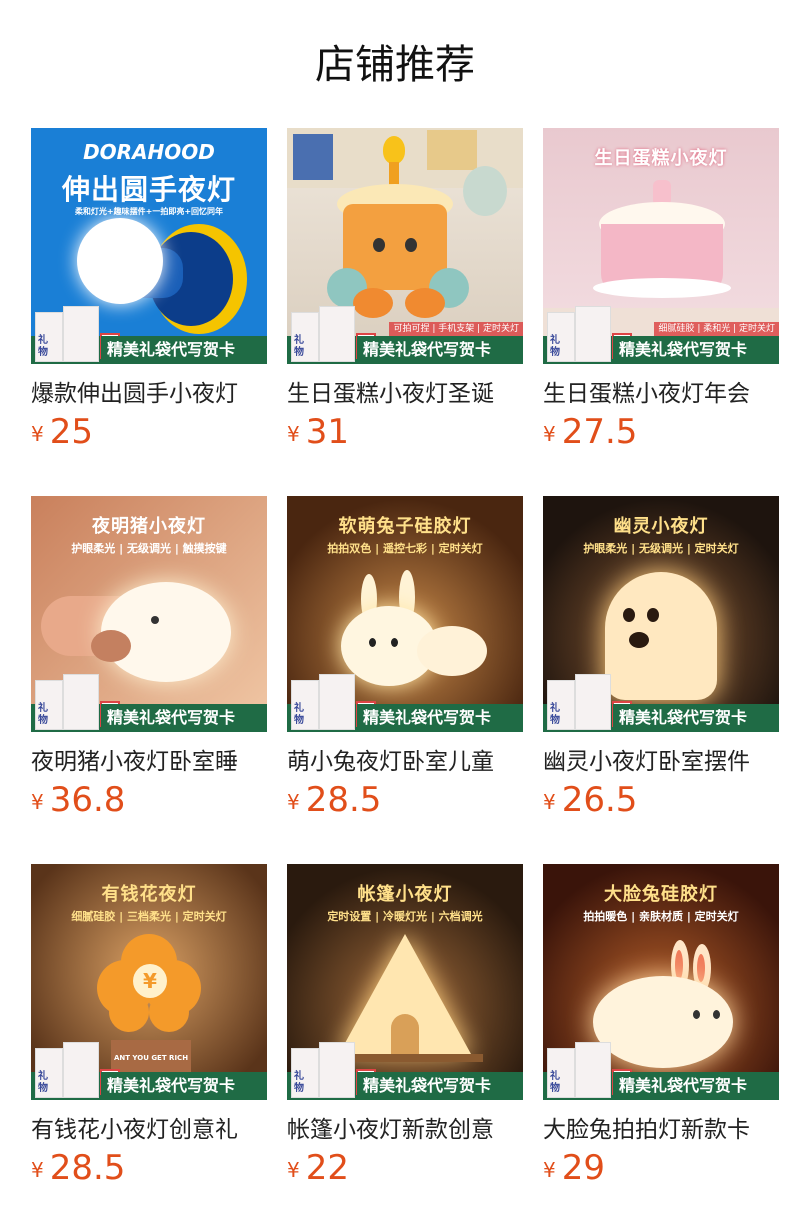 This screenshot has height=1232, width=790. What do you see at coordinates (62, 432) in the screenshot?
I see `product-price: ¥25` at bounding box center [62, 432].